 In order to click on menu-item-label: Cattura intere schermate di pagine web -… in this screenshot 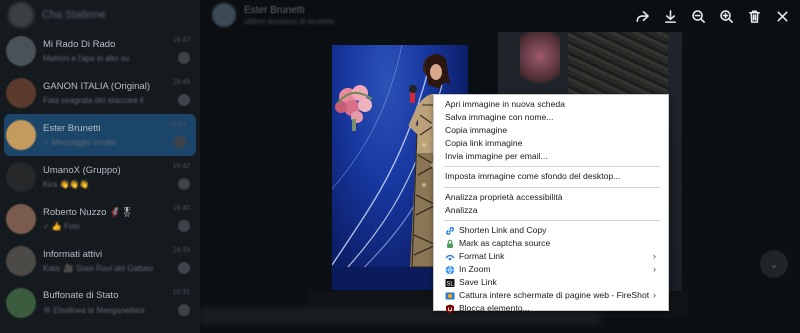, I will do `click(554, 295)`.